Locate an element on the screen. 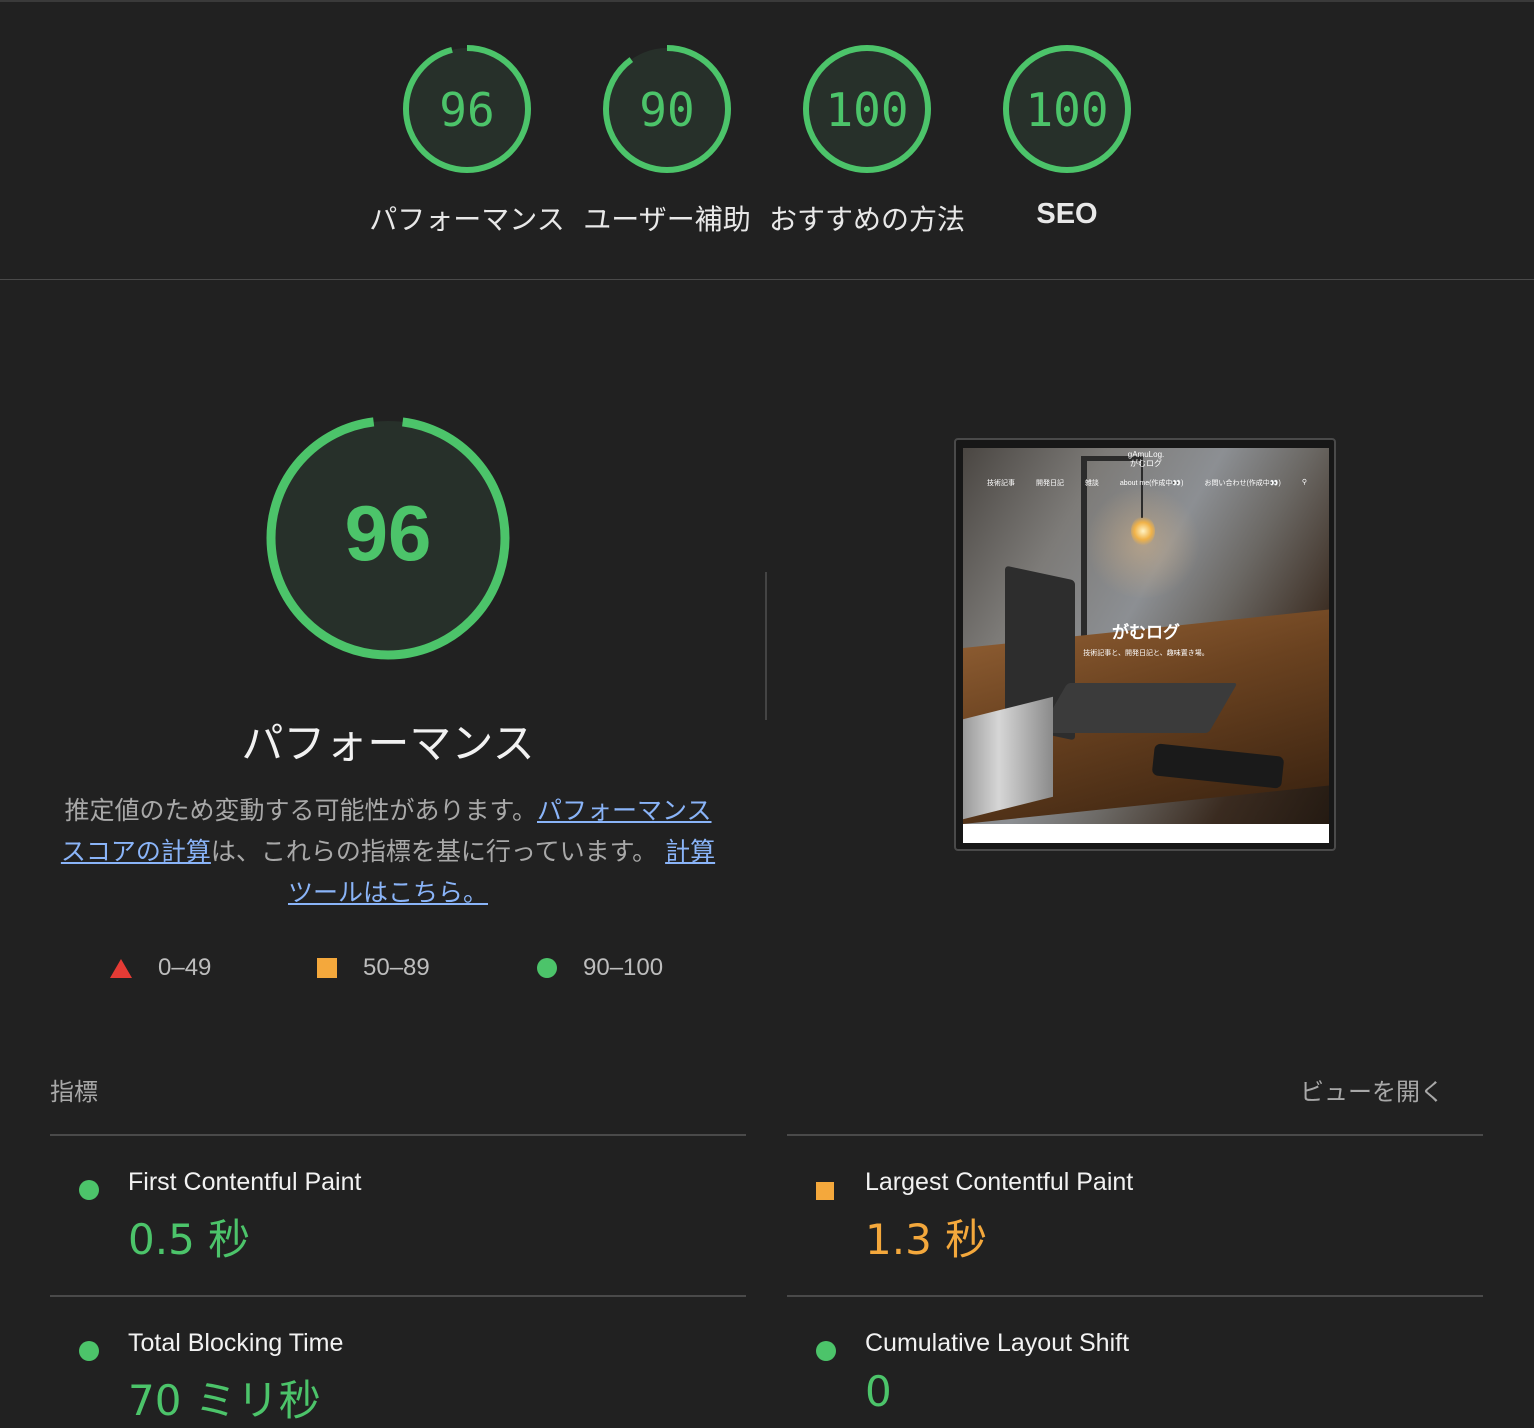 The width and height of the screenshot is (1534, 1428). gauge-seo: 100 SEO is located at coordinates (1067, 136).